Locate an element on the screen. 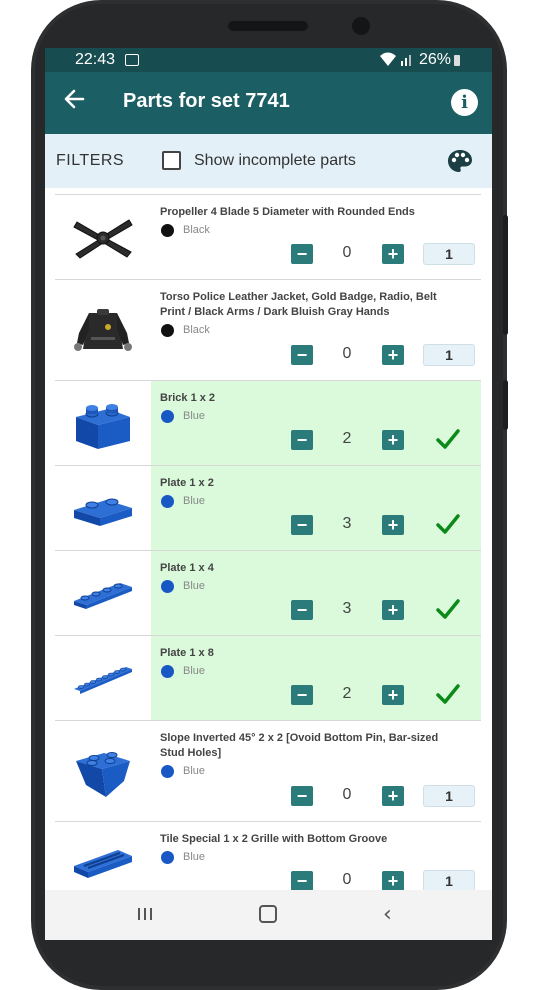  filter-bar: FILTERS Show incomplete parts is located at coordinates (268, 161).